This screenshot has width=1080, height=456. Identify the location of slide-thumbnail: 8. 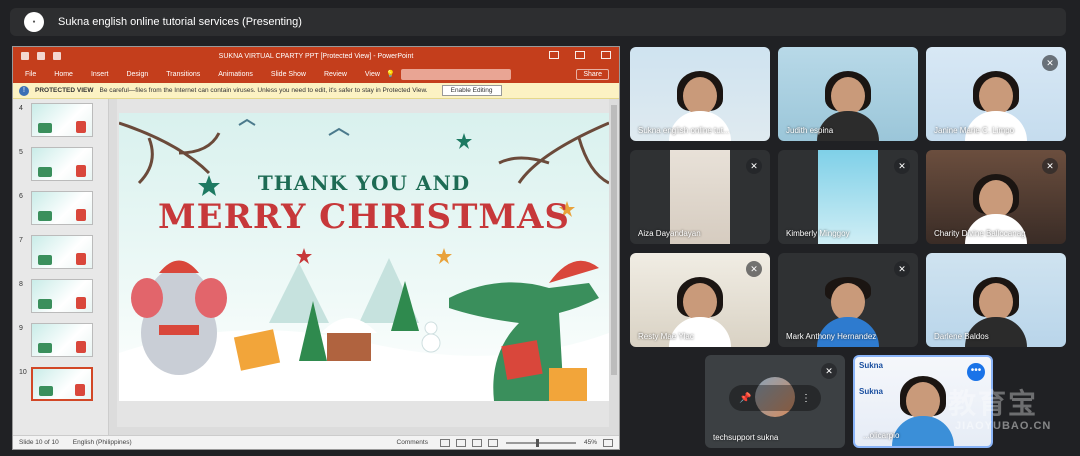
(61, 298).